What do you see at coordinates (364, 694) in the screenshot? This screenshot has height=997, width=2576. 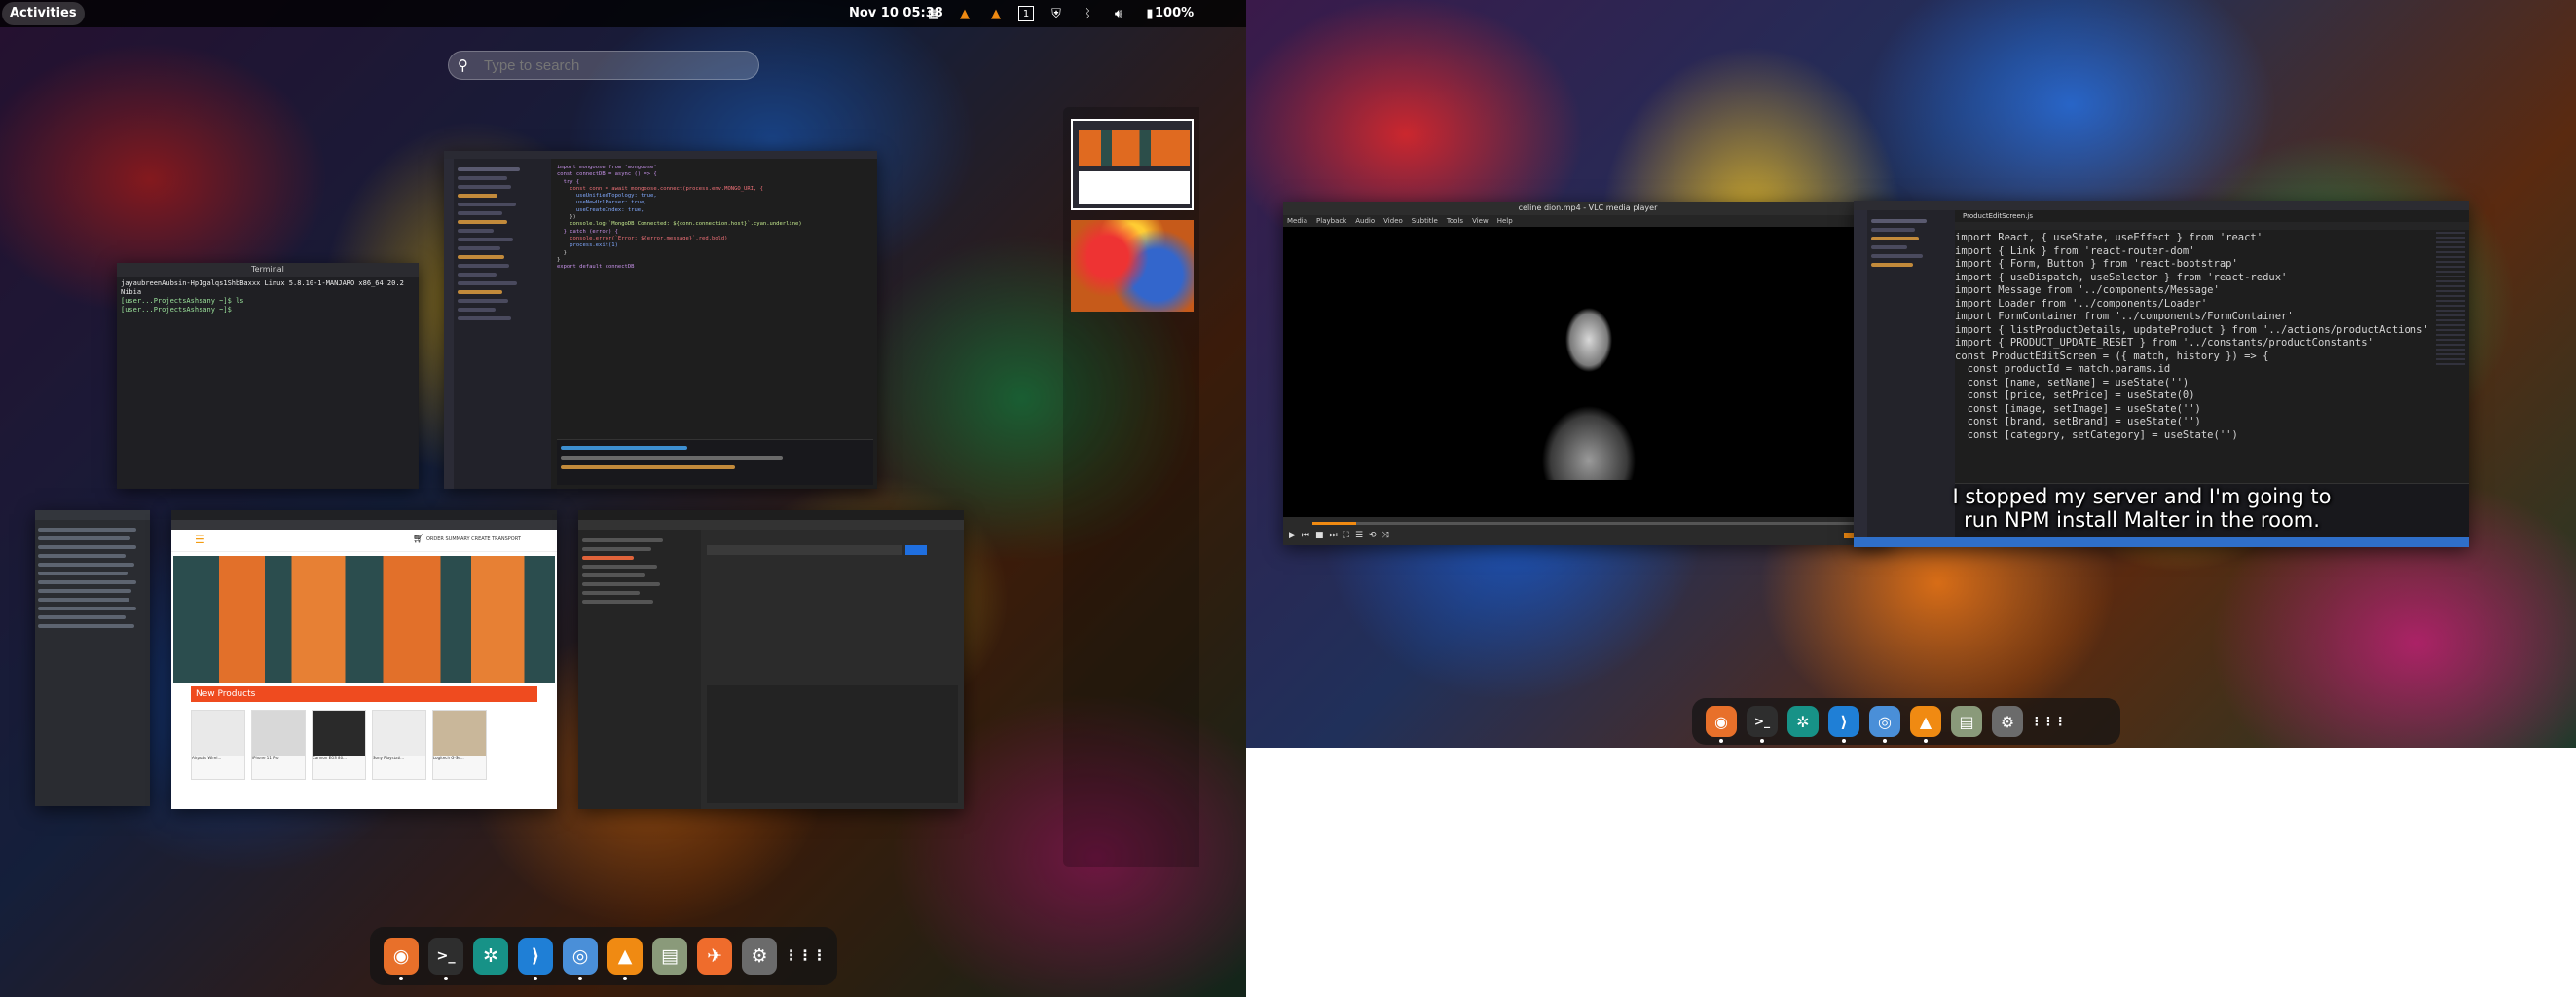 I see `section-title: New Products` at bounding box center [364, 694].